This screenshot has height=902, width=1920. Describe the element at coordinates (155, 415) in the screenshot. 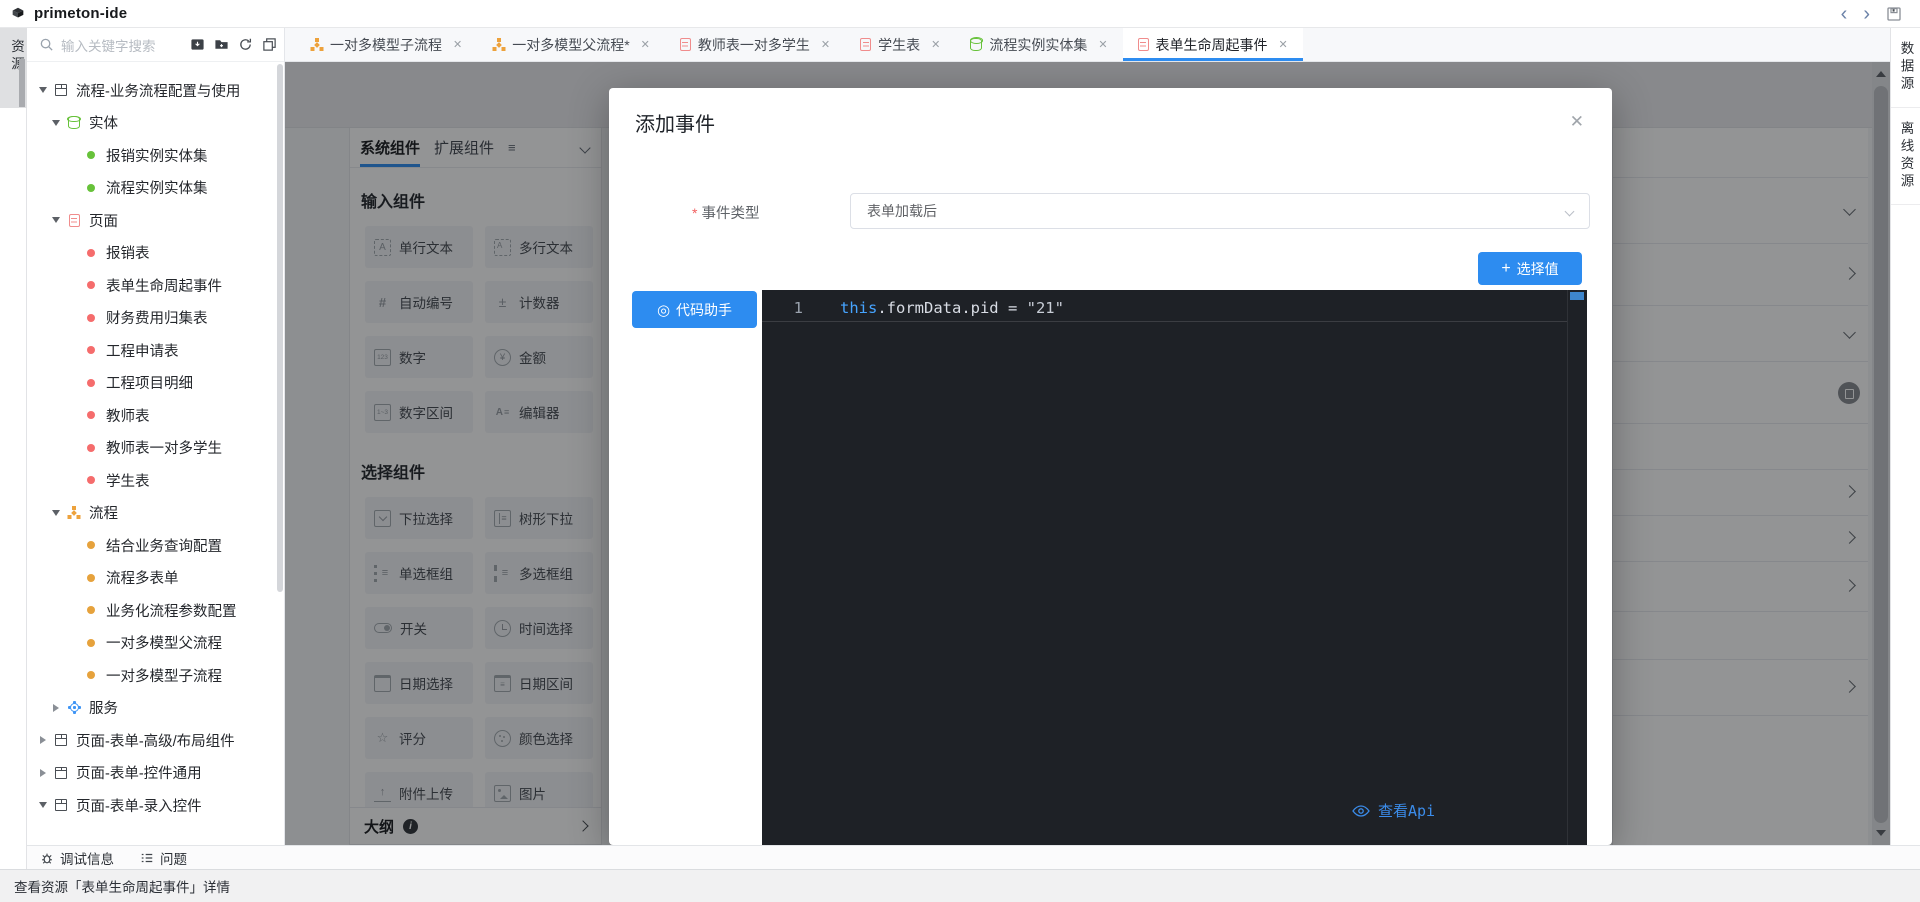

I see `tree-item: 教师表` at that location.